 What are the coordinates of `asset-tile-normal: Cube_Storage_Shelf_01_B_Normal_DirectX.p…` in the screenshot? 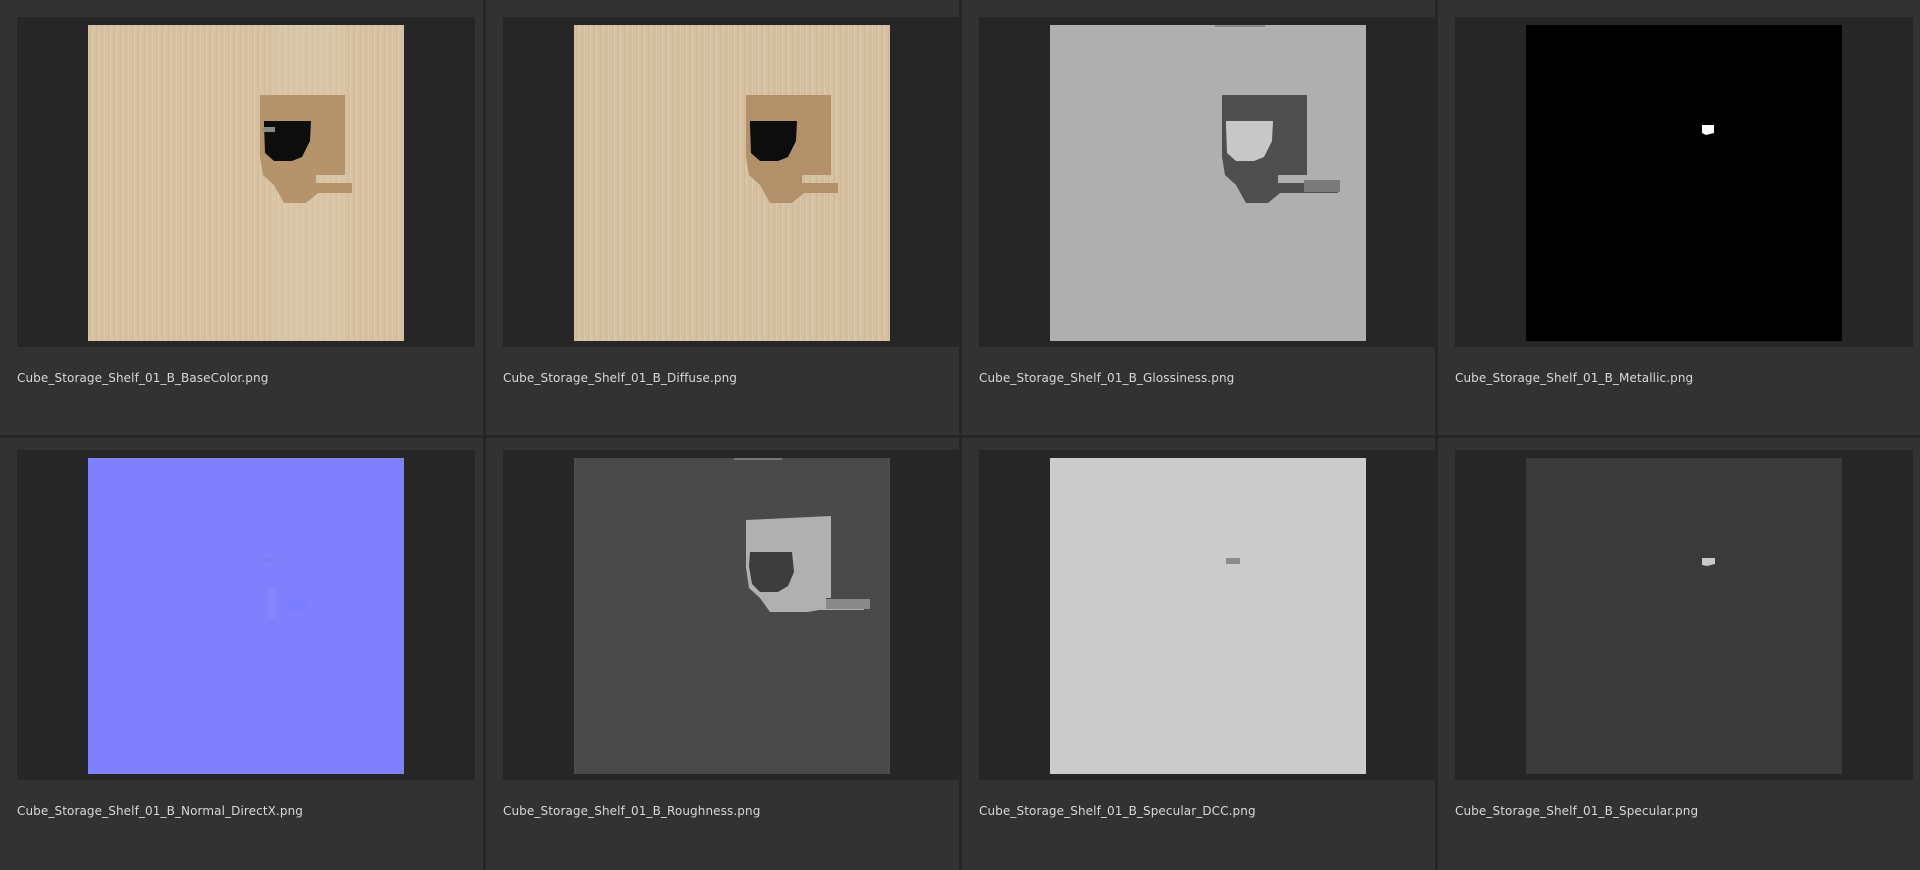 It's located at (241, 654).